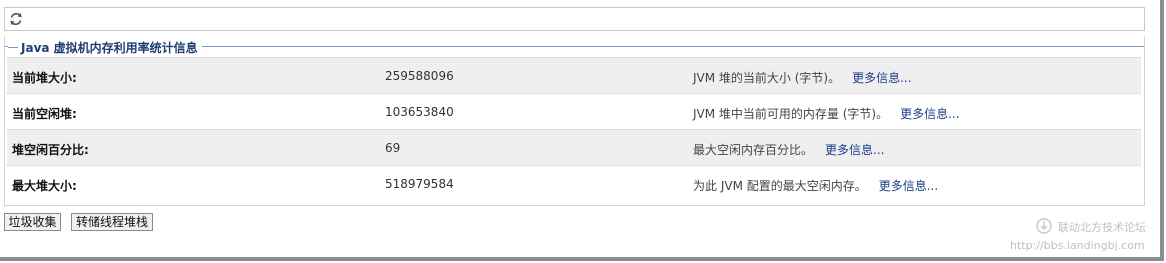  I want to click on row-label: 最大堆大小:, so click(44, 186).